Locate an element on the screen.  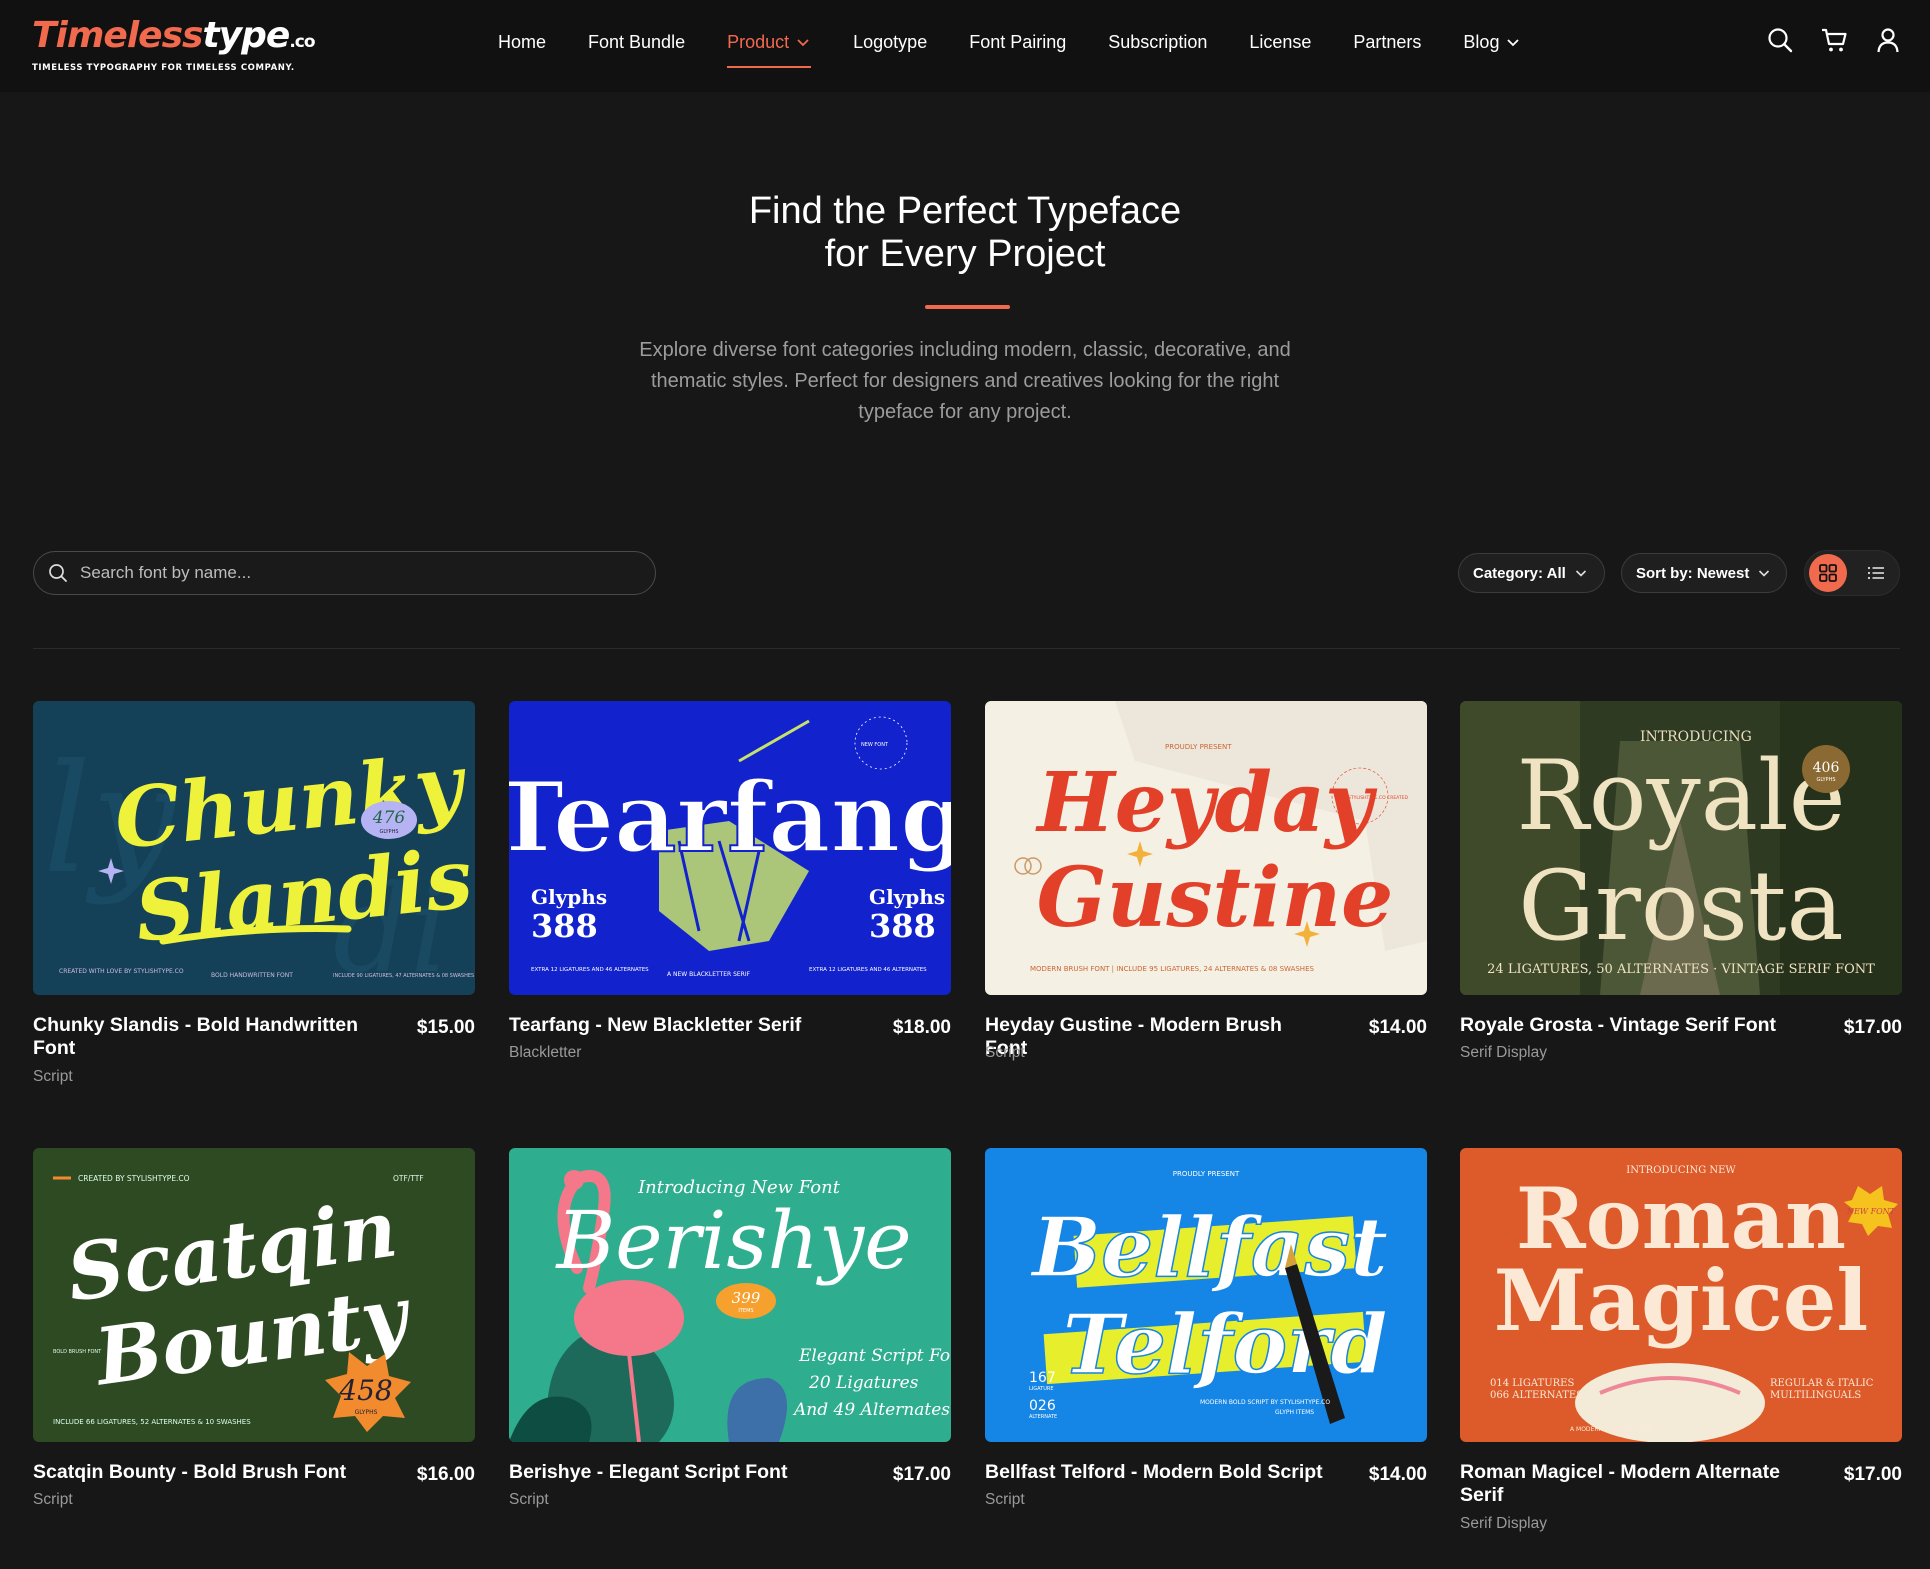
art-footer: A MODERN ... STYLISHTYPE.CO is located at coordinates (1616, 1429).